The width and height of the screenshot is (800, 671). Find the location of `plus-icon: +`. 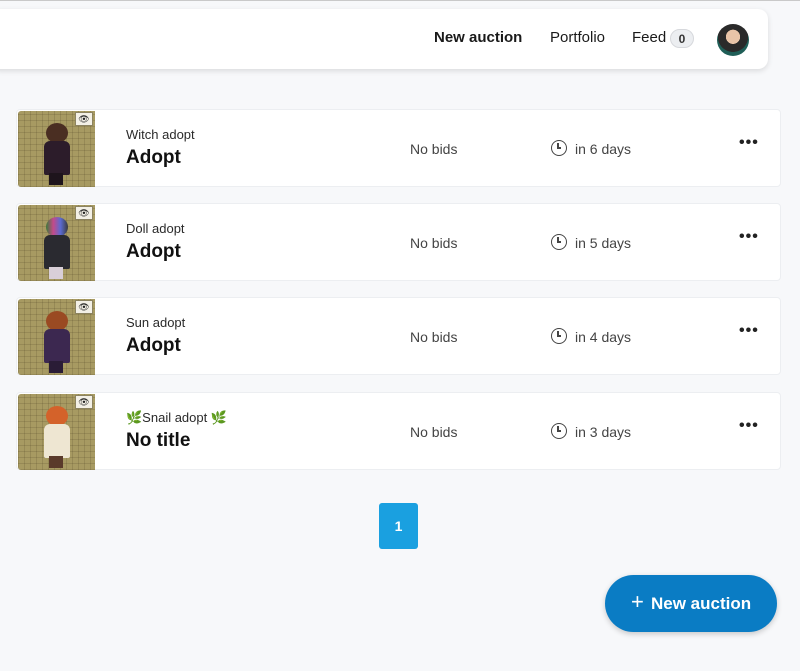

plus-icon: + is located at coordinates (637, 601).